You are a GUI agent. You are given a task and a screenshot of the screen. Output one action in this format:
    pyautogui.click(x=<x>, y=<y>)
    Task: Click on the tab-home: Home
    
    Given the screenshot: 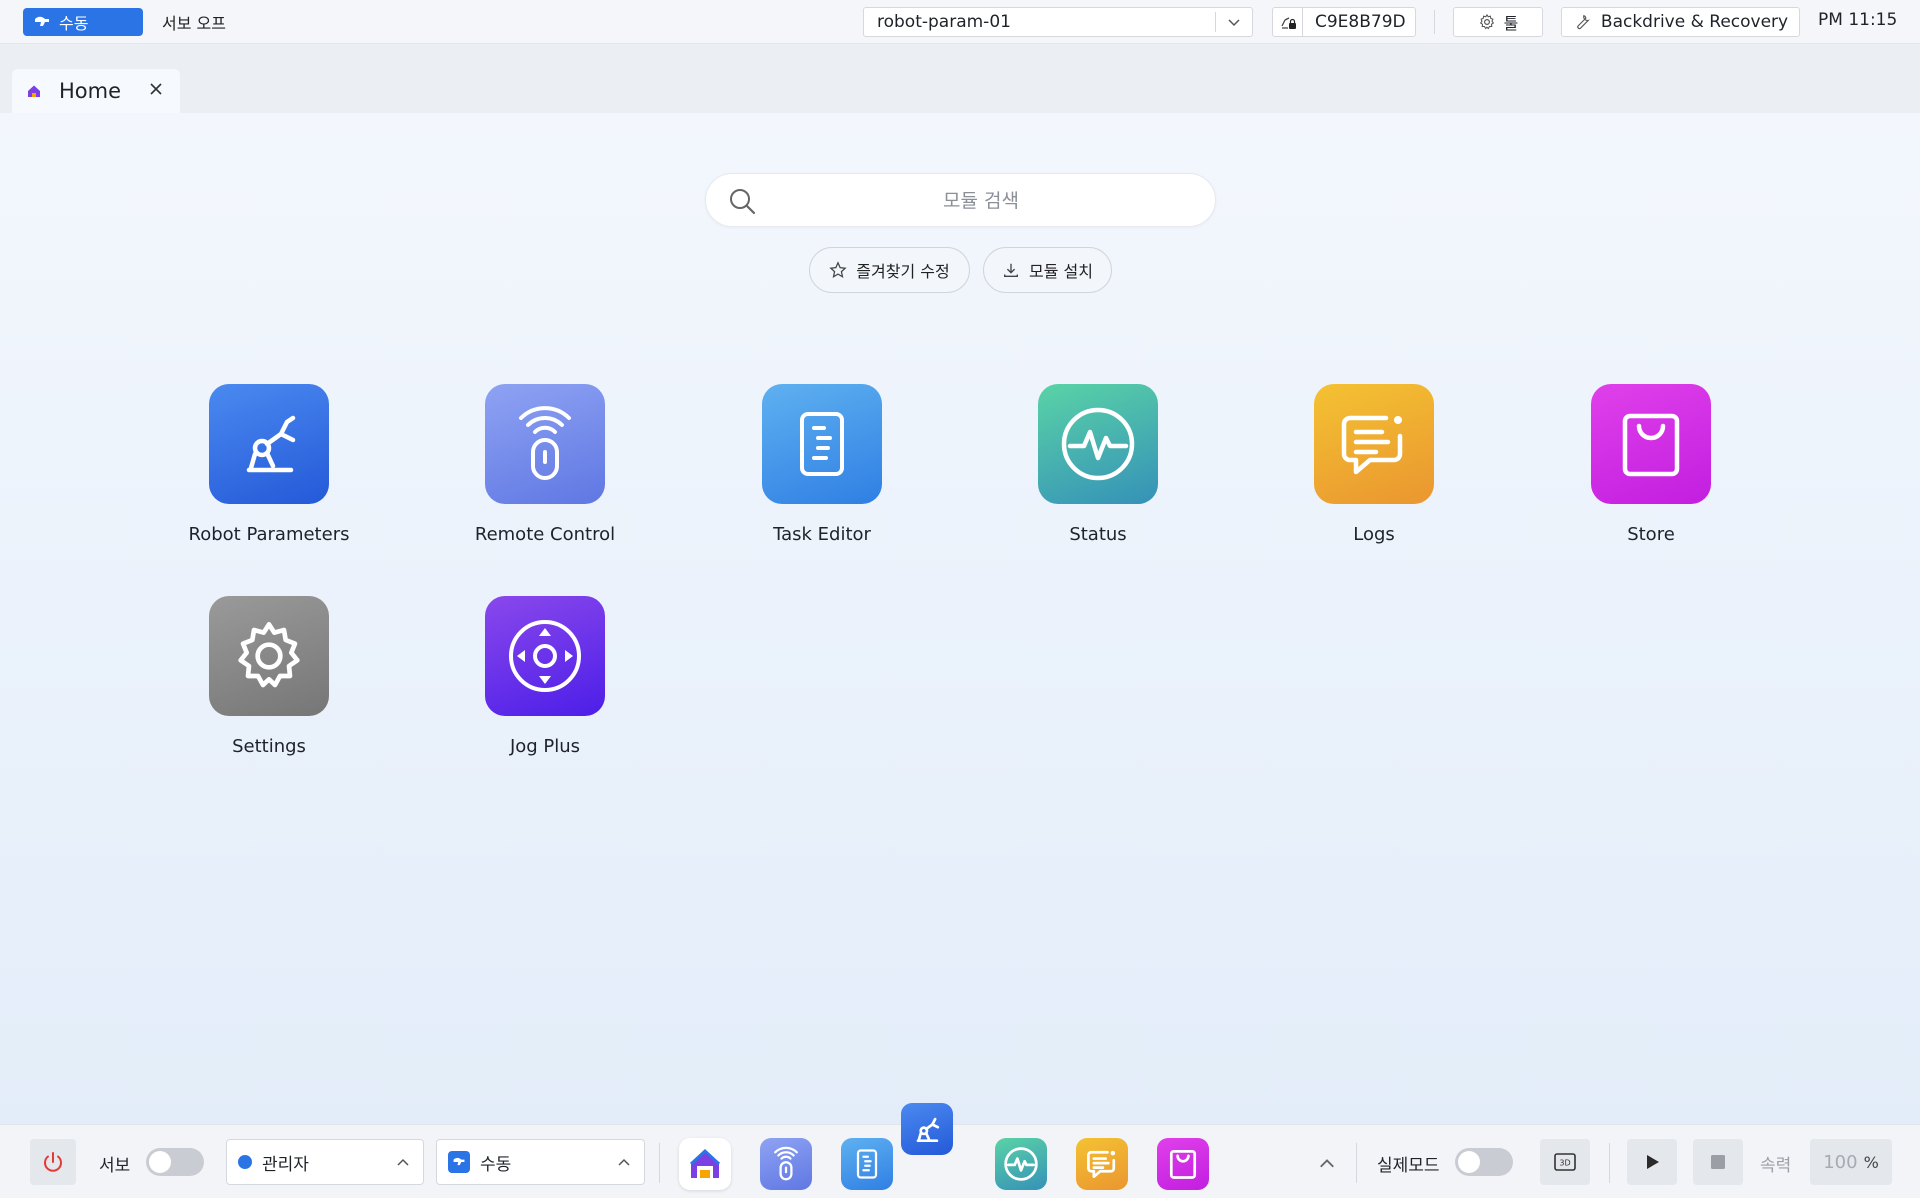 What is the action you would take?
    pyautogui.click(x=96, y=91)
    